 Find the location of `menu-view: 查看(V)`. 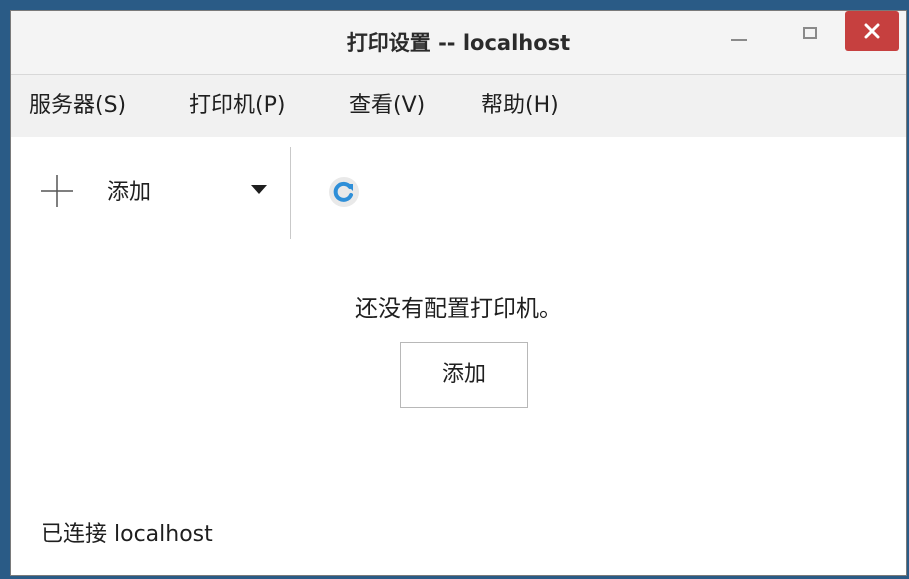

menu-view: 查看(V) is located at coordinates (387, 106).